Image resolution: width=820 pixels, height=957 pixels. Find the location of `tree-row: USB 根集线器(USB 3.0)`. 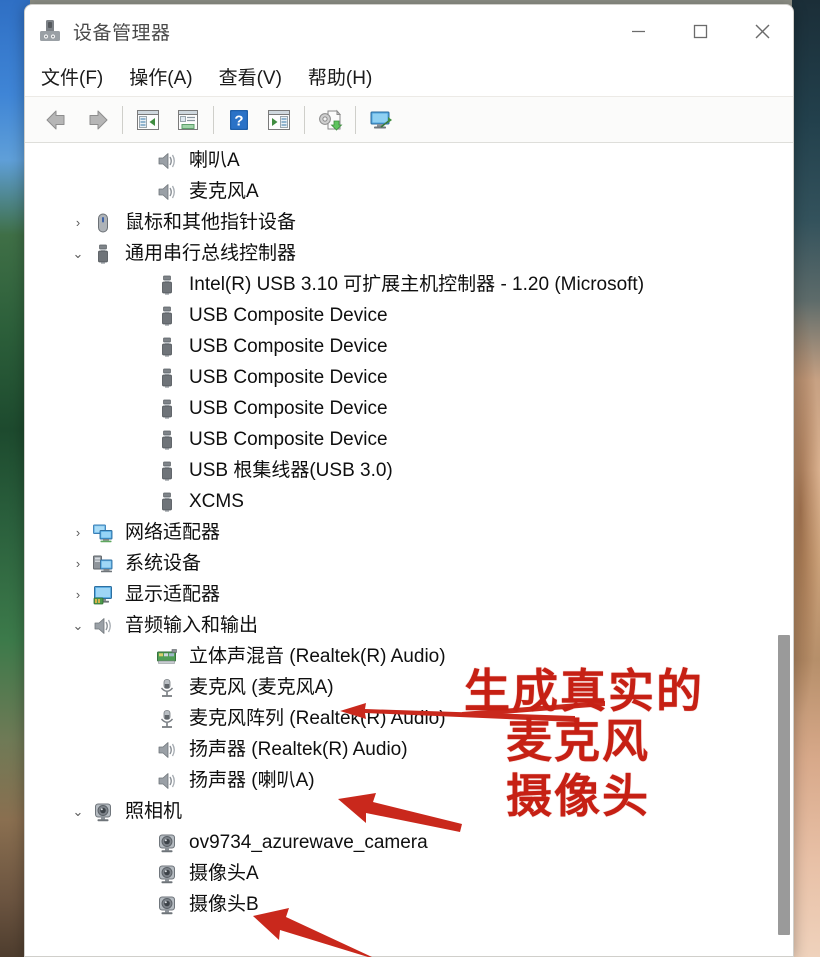

tree-row: USB 根集线器(USB 3.0) is located at coordinates (400, 470).